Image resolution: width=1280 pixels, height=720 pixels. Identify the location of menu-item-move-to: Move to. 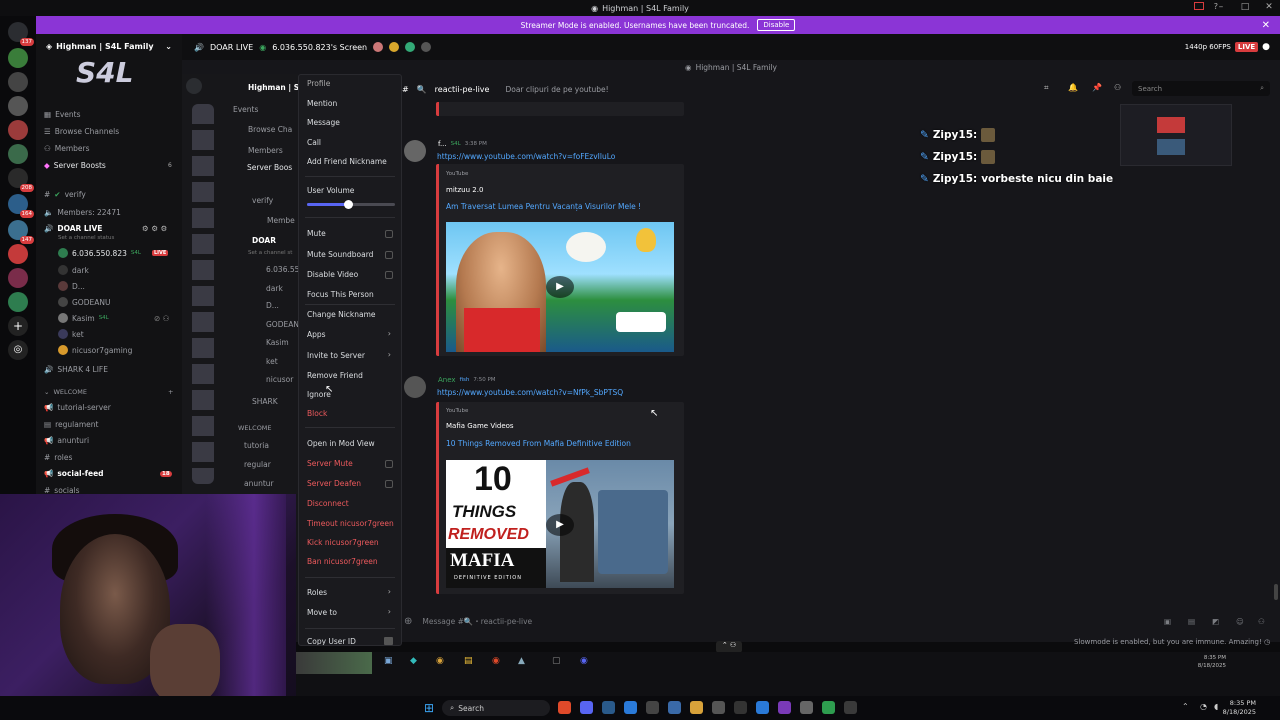
(322, 612).